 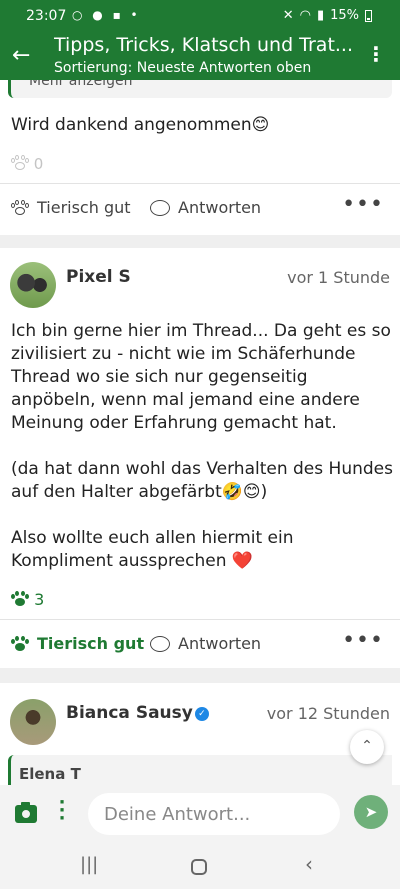 I want to click on author-name: Bianca Sausy ✓, so click(x=137, y=713).